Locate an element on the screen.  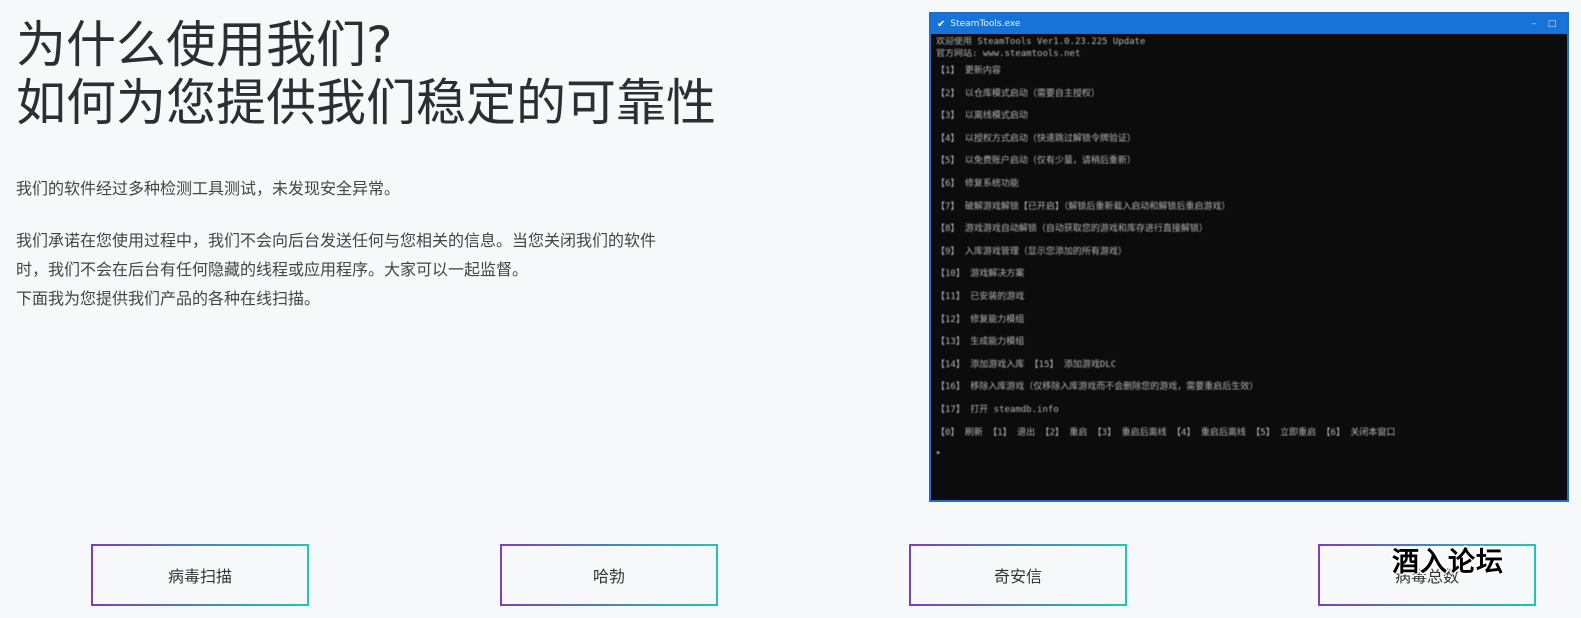
console-menu-line: 【2】 以仓库模式启动（需要自主授权） is located at coordinates (1018, 93).